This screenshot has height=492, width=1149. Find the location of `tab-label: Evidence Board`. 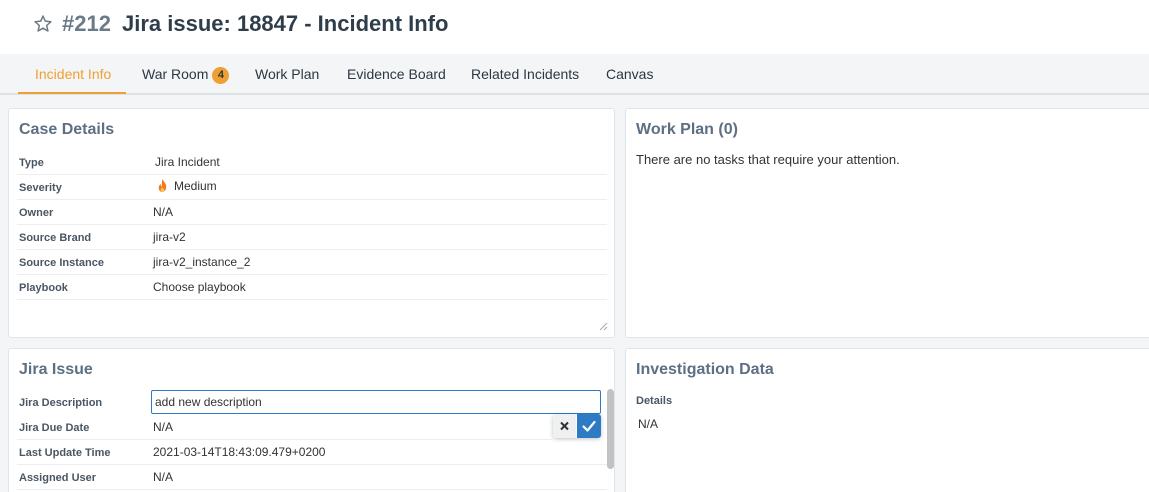

tab-label: Evidence Board is located at coordinates (396, 74).